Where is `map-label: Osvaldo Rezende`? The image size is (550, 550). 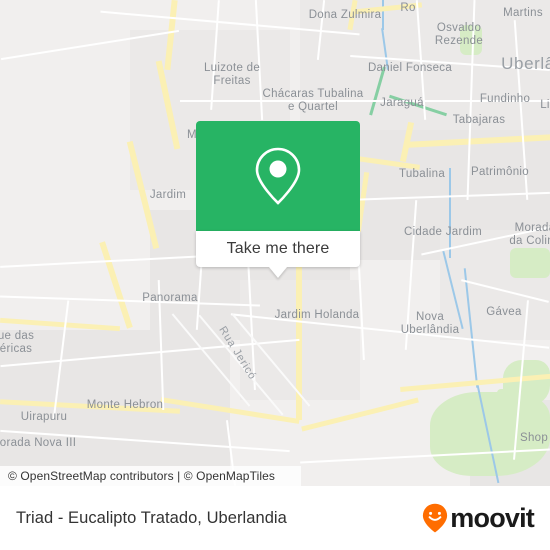 map-label: Osvaldo Rezende is located at coordinates (459, 34).